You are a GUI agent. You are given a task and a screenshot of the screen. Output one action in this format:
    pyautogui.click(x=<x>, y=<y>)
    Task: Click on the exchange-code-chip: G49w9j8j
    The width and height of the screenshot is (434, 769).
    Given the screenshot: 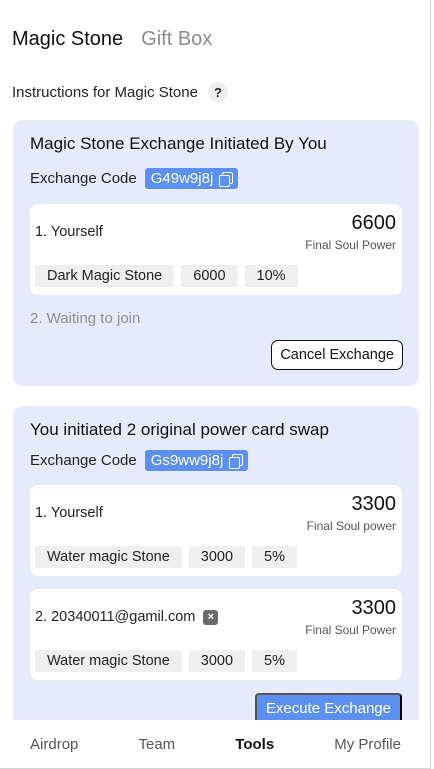 What is the action you would take?
    pyautogui.click(x=191, y=178)
    